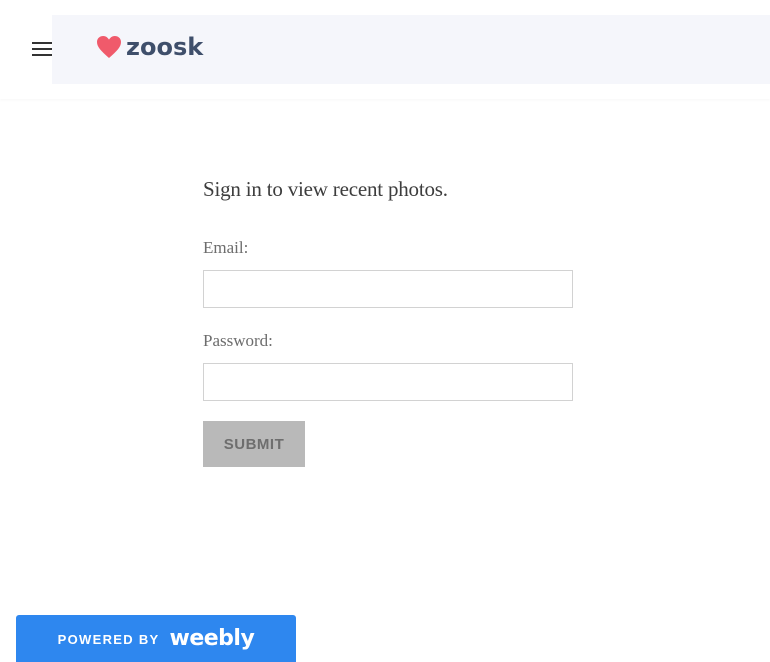 This screenshot has height=662, width=770. I want to click on logo-bar: zoosk, so click(411, 49).